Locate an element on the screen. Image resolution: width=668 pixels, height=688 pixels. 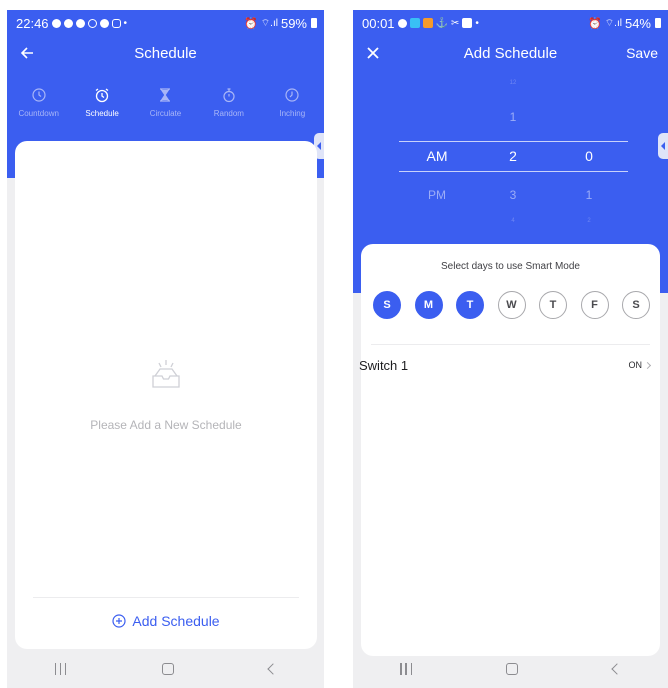
timer-icon is located at coordinates (292, 95).